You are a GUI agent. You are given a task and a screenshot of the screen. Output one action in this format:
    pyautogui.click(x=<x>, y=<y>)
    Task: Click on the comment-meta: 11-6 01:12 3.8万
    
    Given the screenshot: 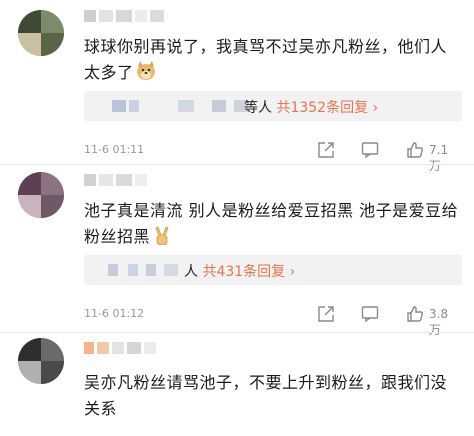 What is the action you would take?
    pyautogui.click(x=272, y=321)
    